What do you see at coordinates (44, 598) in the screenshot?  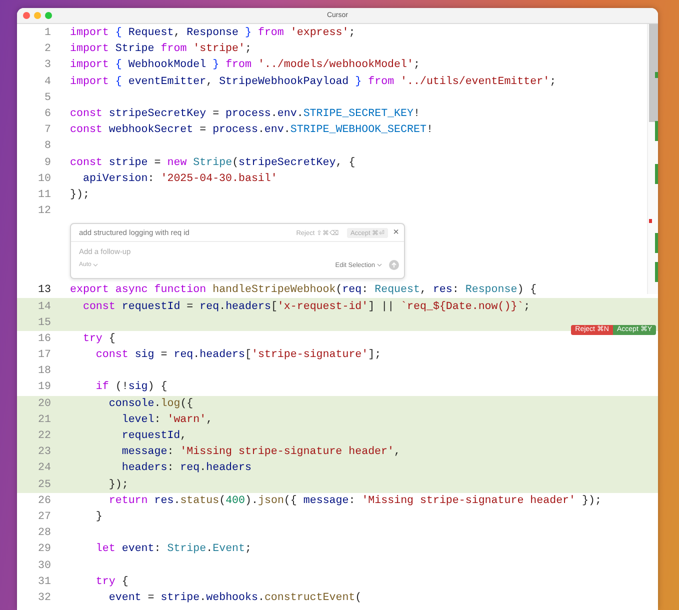 I see `line-number: 32` at bounding box center [44, 598].